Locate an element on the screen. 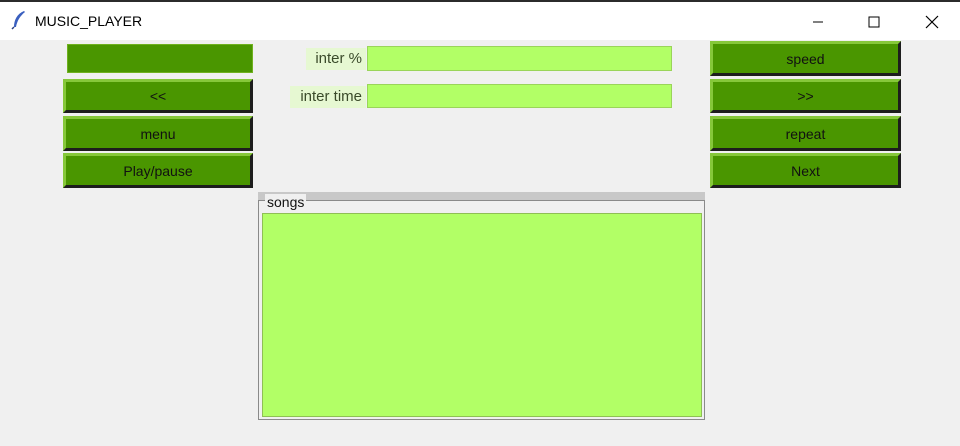 The height and width of the screenshot is (446, 960). close-icon is located at coordinates (932, 22).